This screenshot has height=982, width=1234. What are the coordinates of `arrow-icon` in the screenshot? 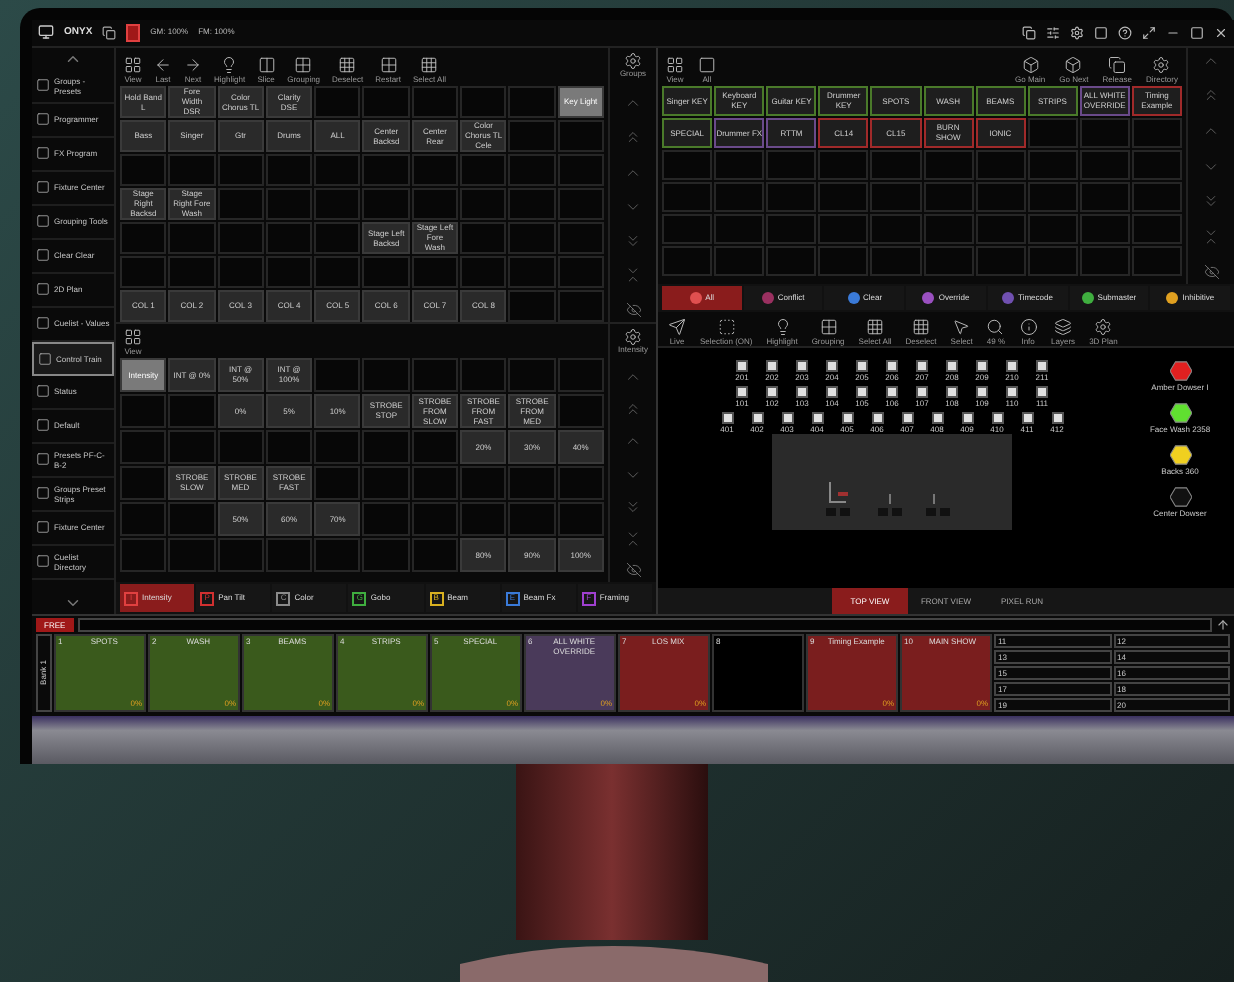 It's located at (677, 326).